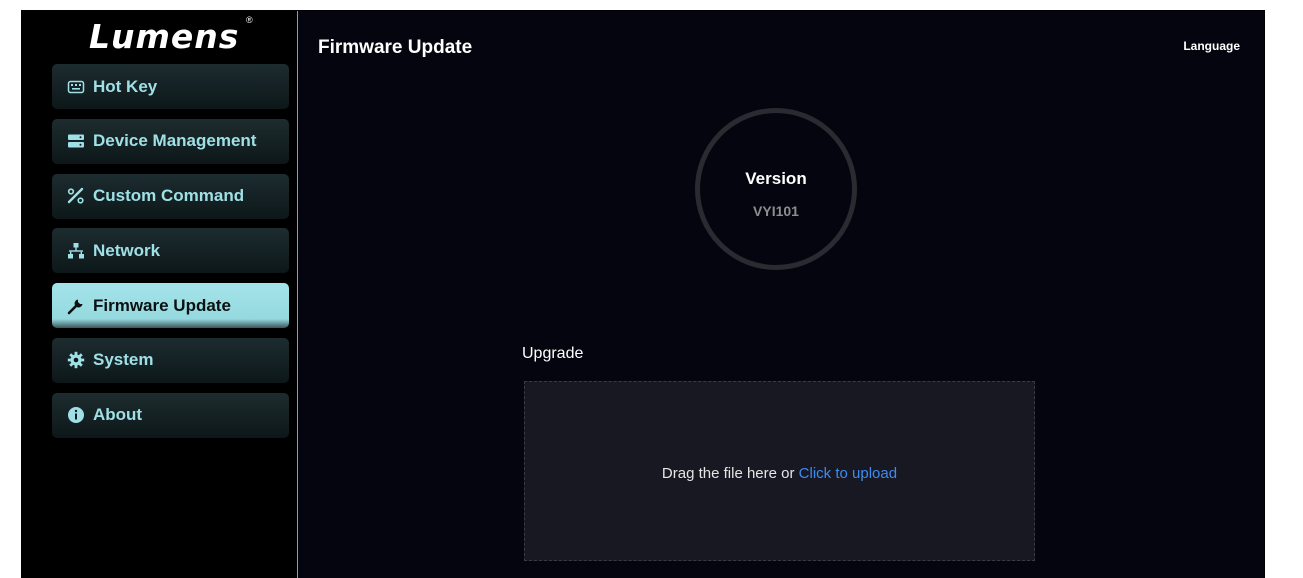  I want to click on sidebar-item-firmware-update: Firmware Update, so click(170, 306).